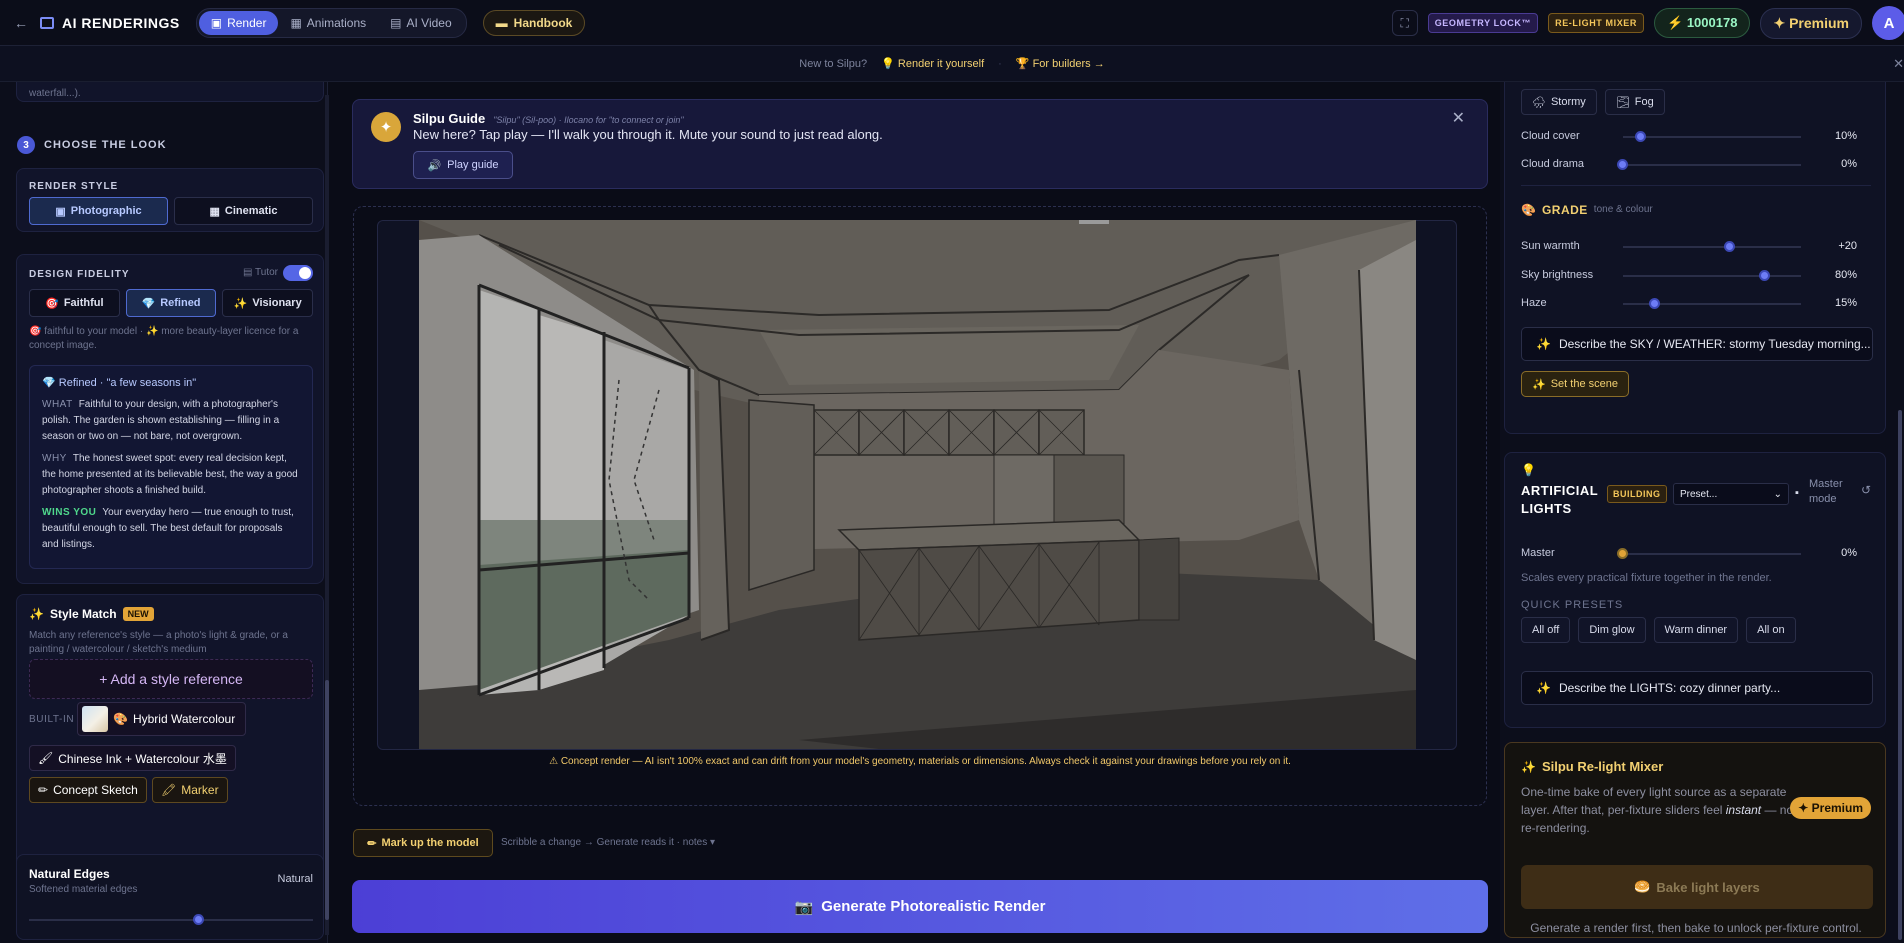 The width and height of the screenshot is (1904, 943). Describe the element at coordinates (47, 22) in the screenshot. I see `logo-icon` at that location.